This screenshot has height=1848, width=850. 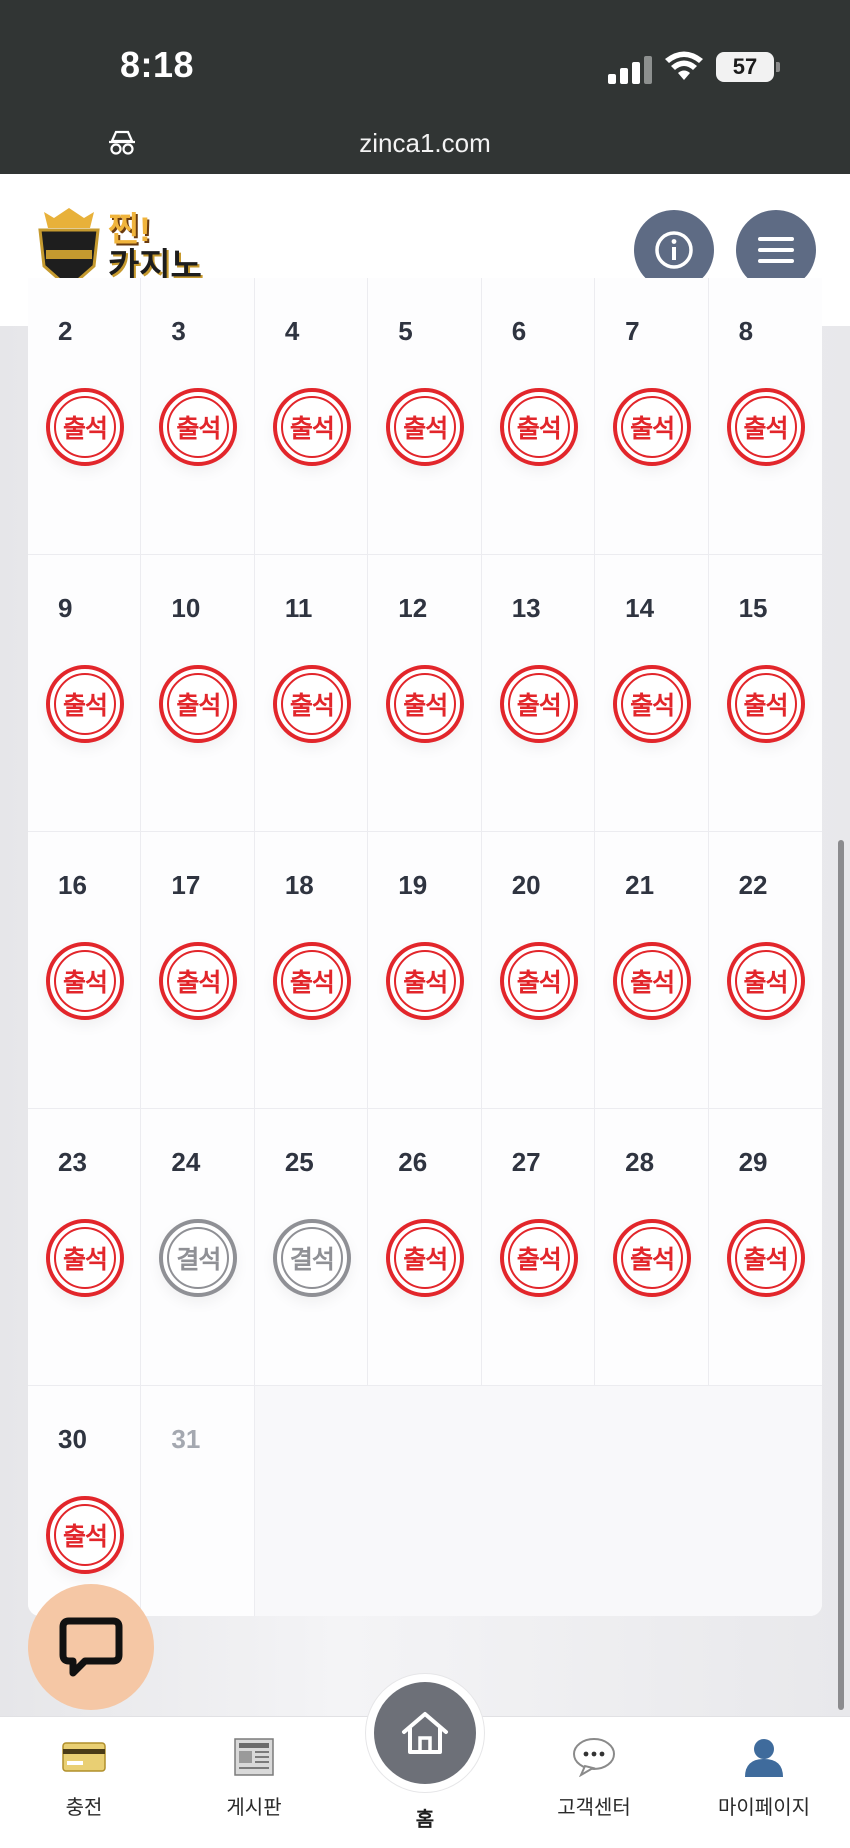 What do you see at coordinates (157, 64) in the screenshot?
I see `status-time: 8:18` at bounding box center [157, 64].